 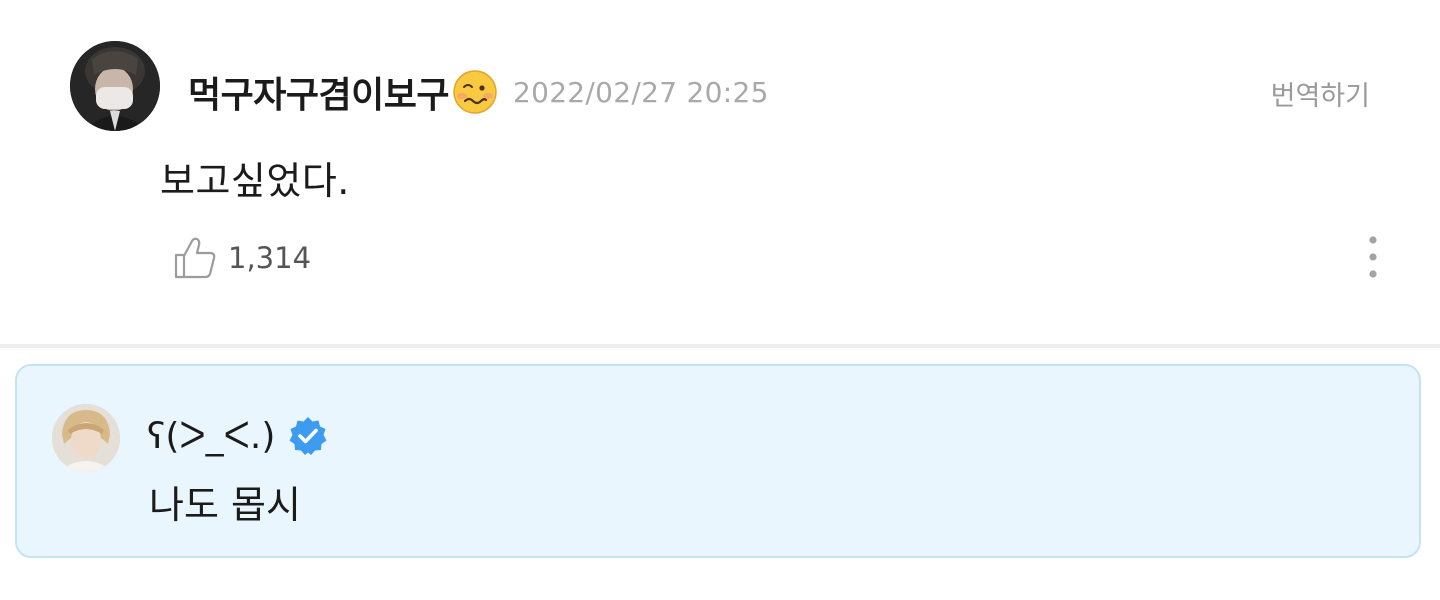 What do you see at coordinates (1373, 257) in the screenshot?
I see `more-vertical-icon` at bounding box center [1373, 257].